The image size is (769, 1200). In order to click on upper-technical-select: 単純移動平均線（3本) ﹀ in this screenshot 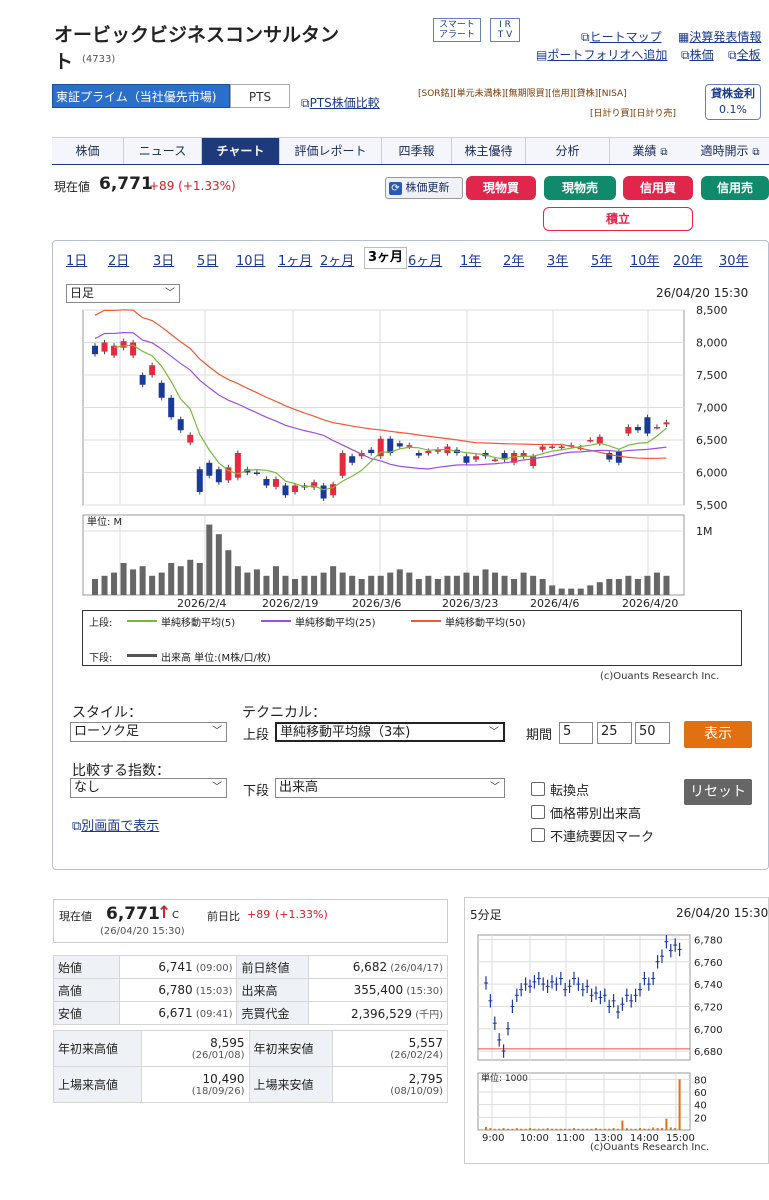, I will do `click(390, 732)`.